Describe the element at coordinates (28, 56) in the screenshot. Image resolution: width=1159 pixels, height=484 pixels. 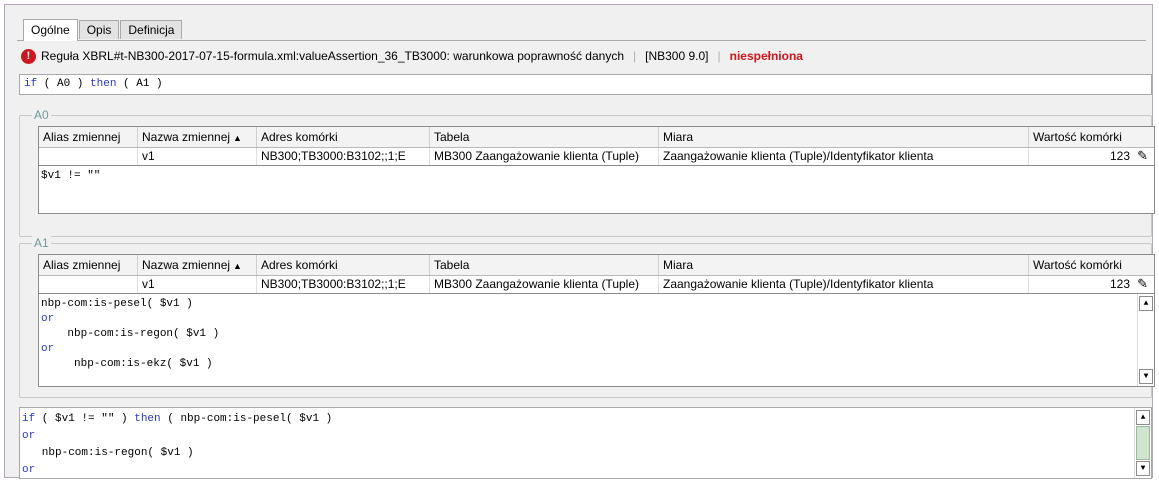
I see `error-icon: !` at that location.